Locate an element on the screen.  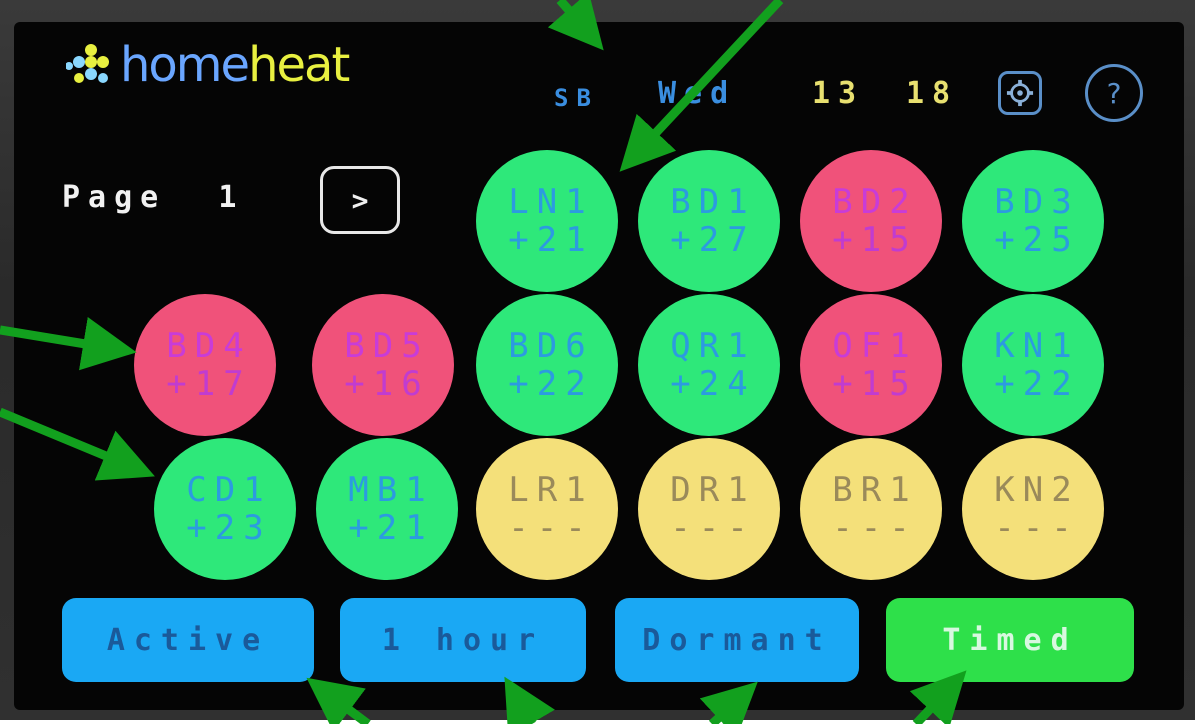
zone-name: BD5 is located at coordinates (387, 346).